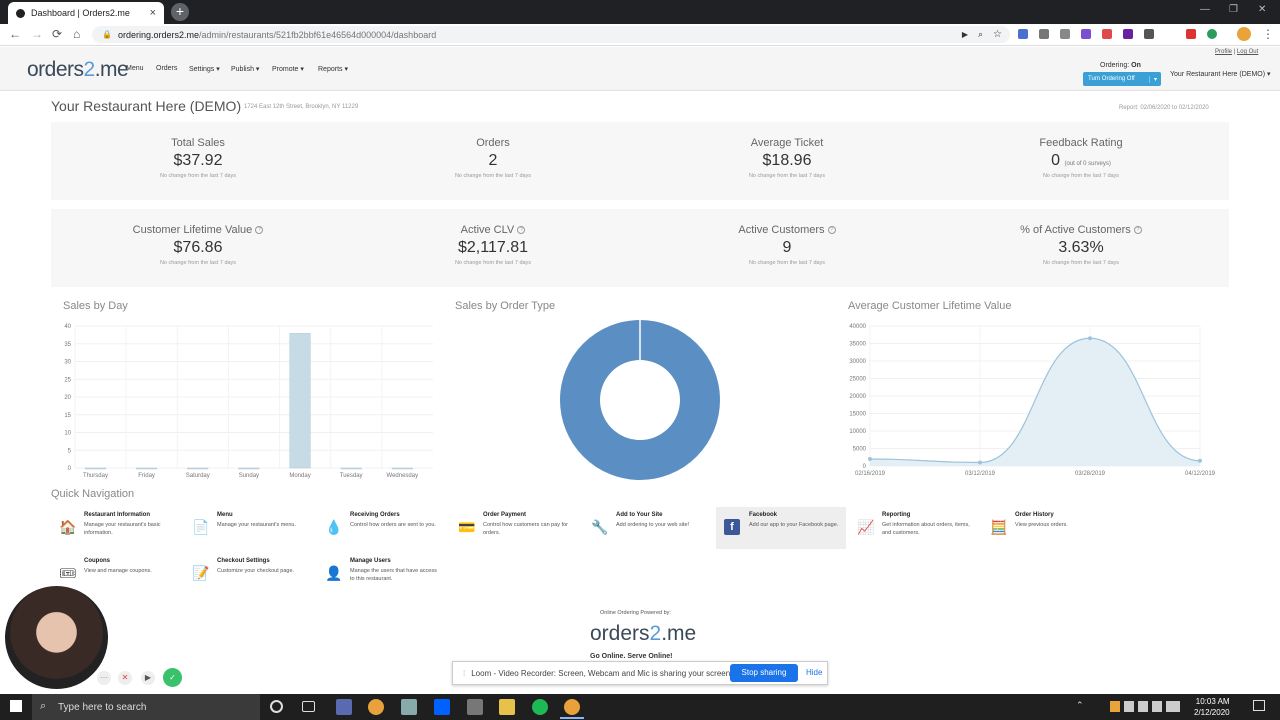  I want to click on forward-icon: →, so click(37, 34).